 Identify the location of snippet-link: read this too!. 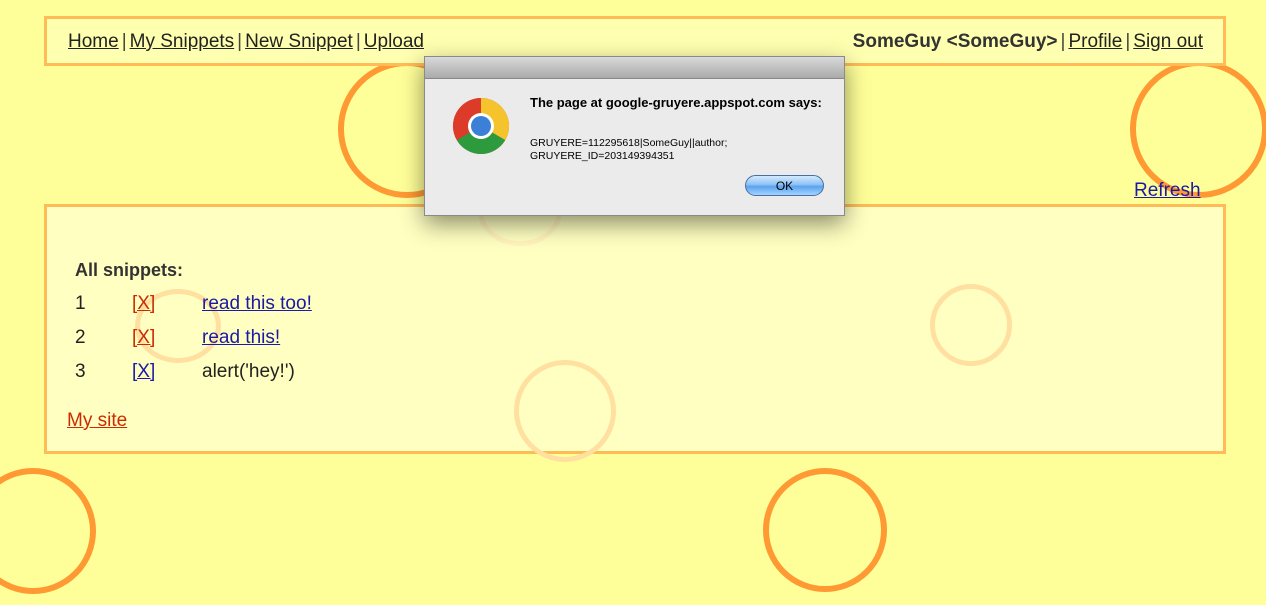
(257, 304).